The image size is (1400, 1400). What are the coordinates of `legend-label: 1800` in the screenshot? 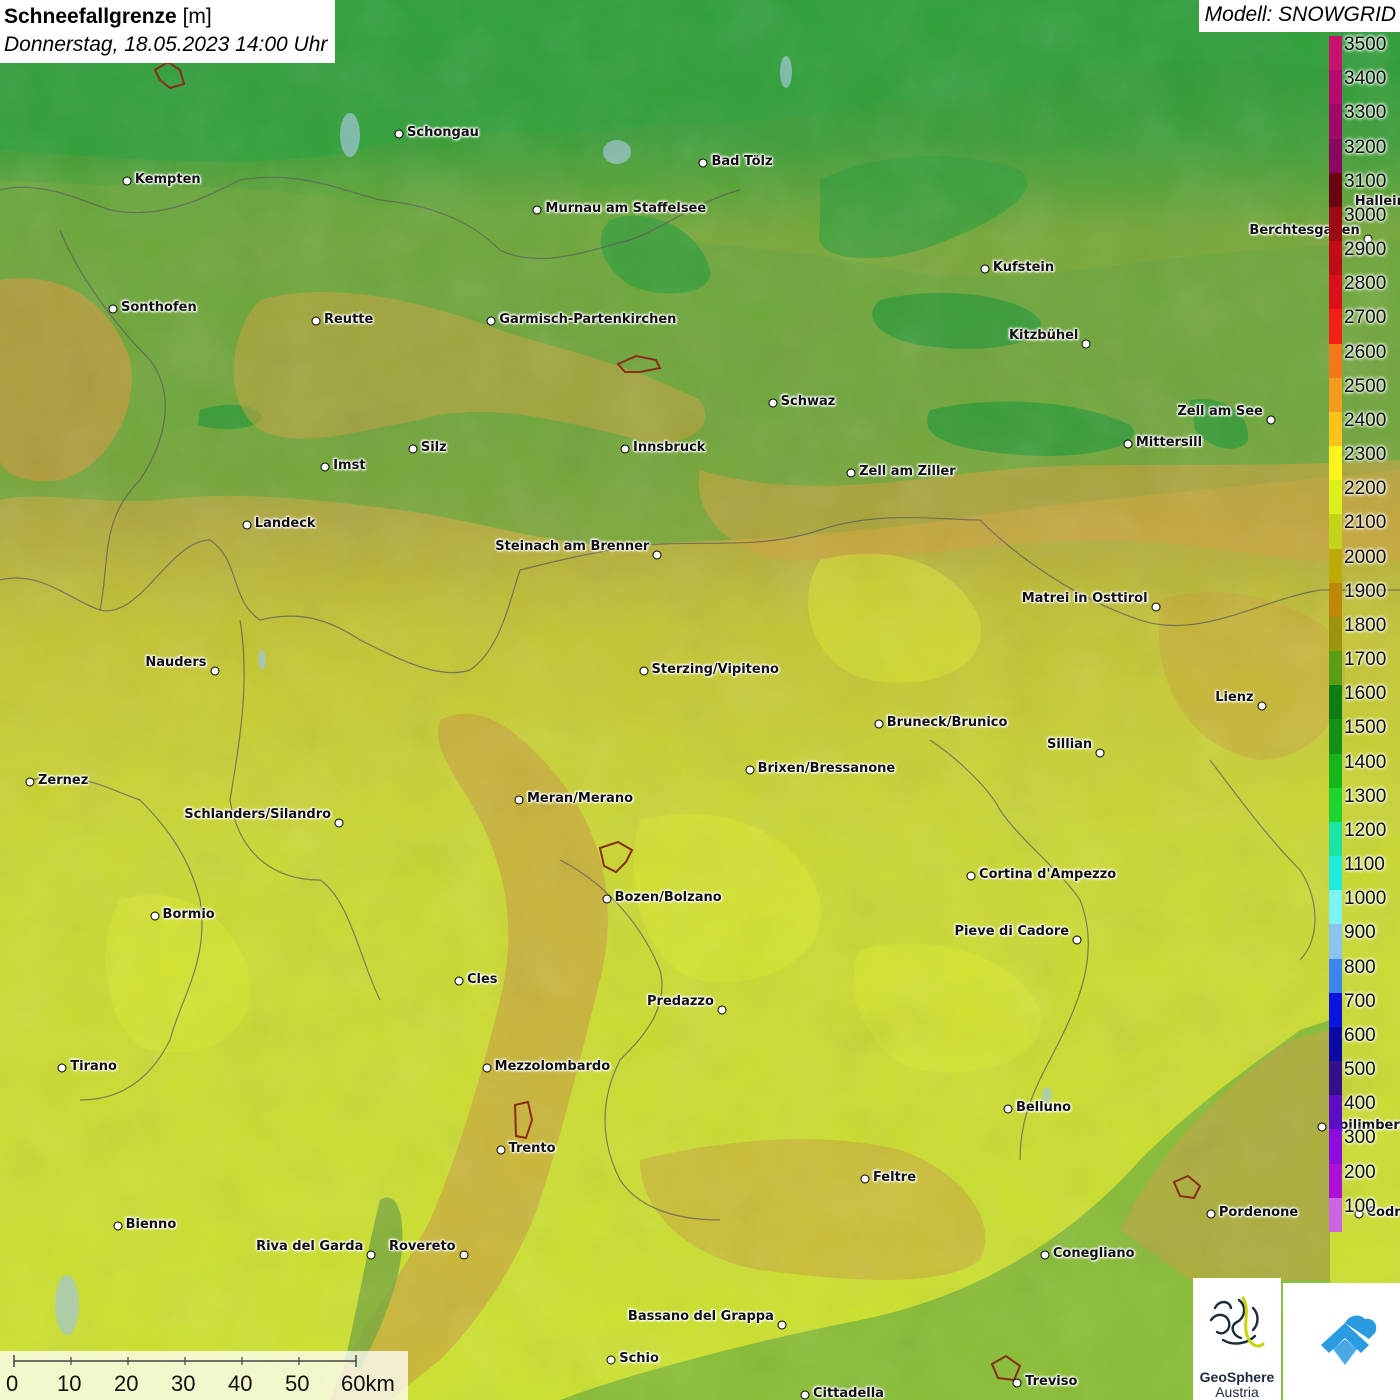 It's located at (1365, 625).